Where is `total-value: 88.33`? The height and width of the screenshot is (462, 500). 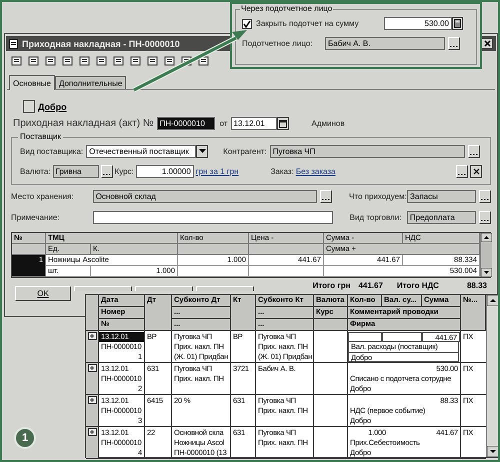
total-value: 88.33 is located at coordinates (476, 286).